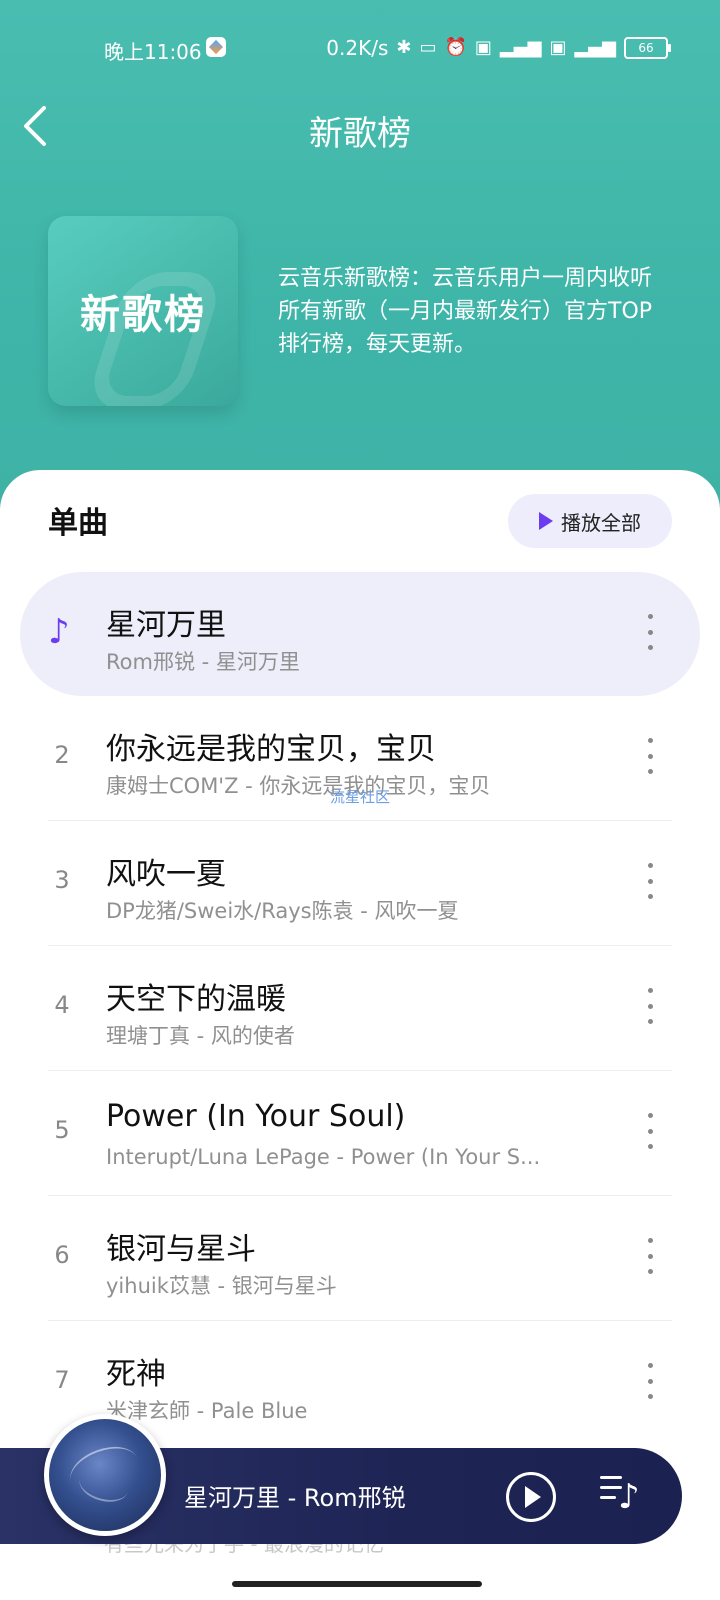 This screenshot has height=1600, width=720. What do you see at coordinates (455, 47) in the screenshot?
I see `alarm-icon: ⏰` at bounding box center [455, 47].